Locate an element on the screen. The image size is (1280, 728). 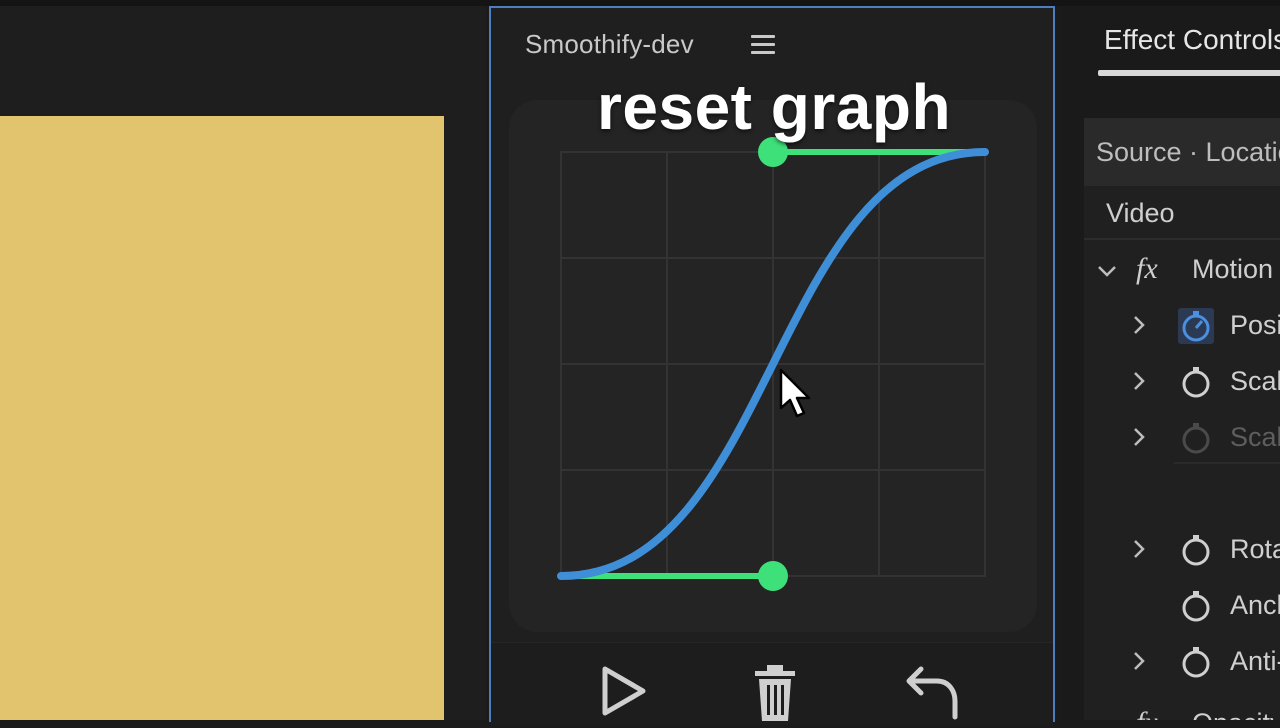
bezier-handle-start is located at coordinates (773, 576).